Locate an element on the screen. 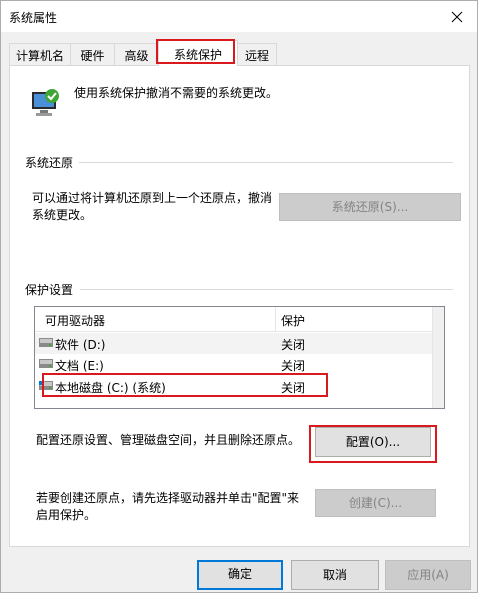 The width and height of the screenshot is (478, 593). restore-description-line: 可以通过将计算机还原到上一个还原点，撤消 is located at coordinates (152, 198).